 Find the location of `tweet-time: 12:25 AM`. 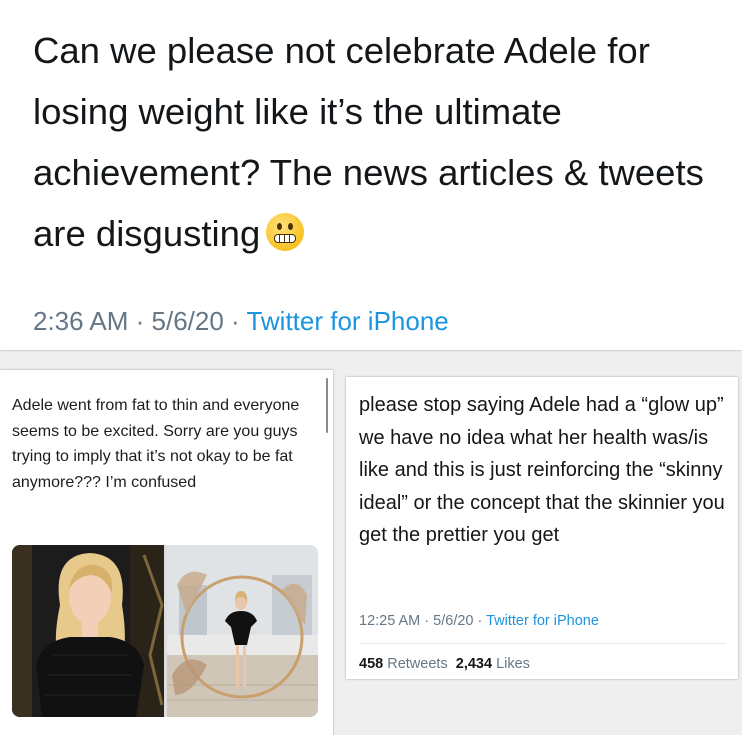

tweet-time: 12:25 AM is located at coordinates (390, 621).